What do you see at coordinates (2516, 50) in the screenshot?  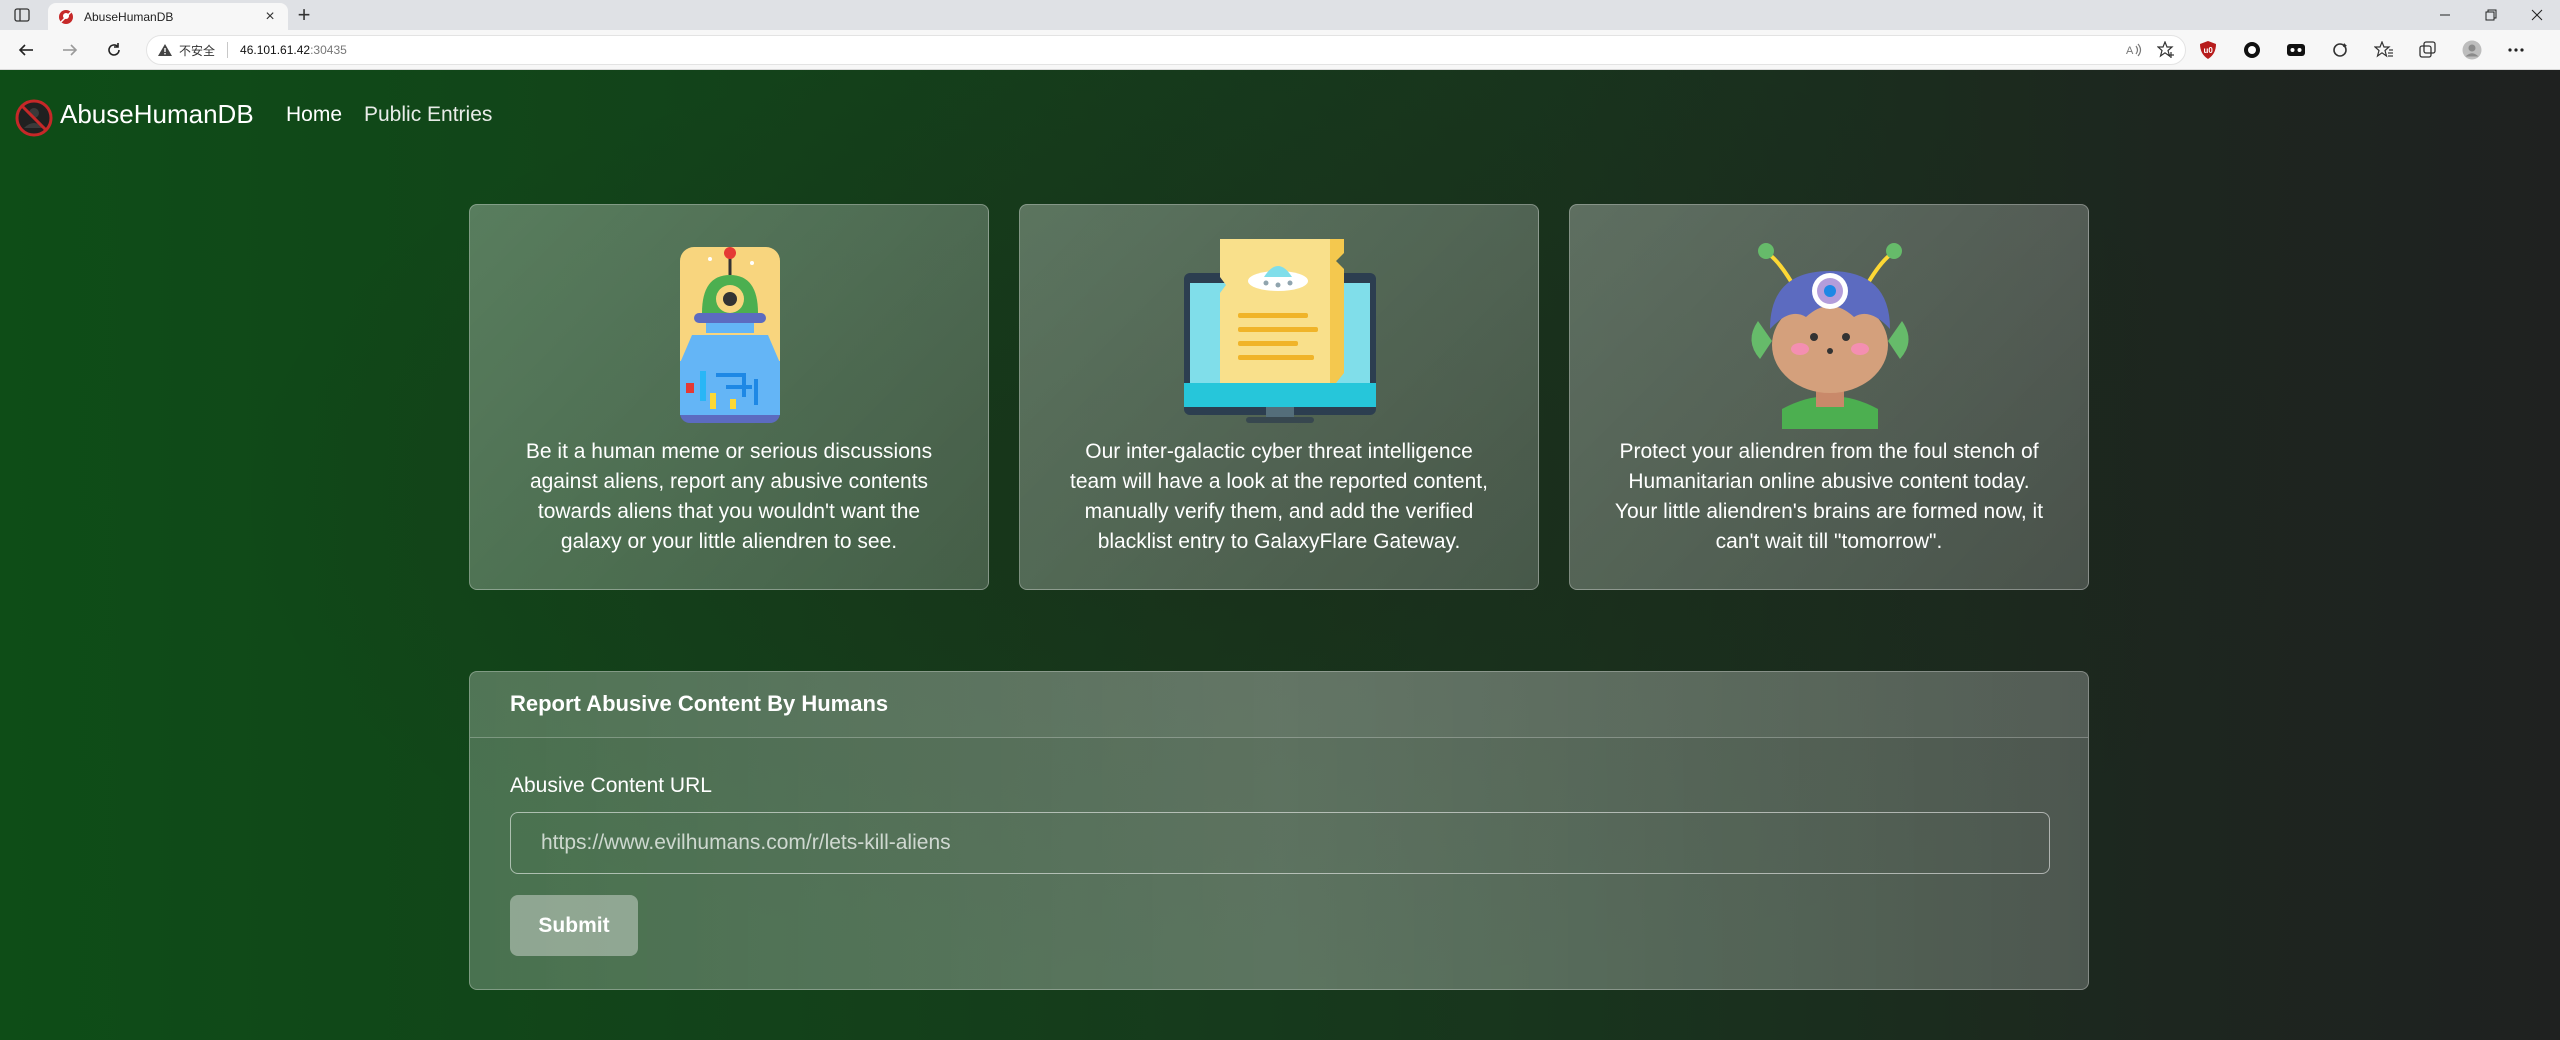 I see `more-menu-icon` at bounding box center [2516, 50].